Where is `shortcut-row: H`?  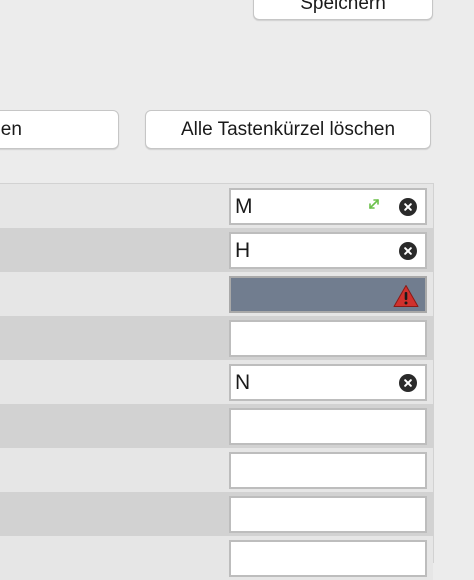
shortcut-row: H is located at coordinates (216, 250).